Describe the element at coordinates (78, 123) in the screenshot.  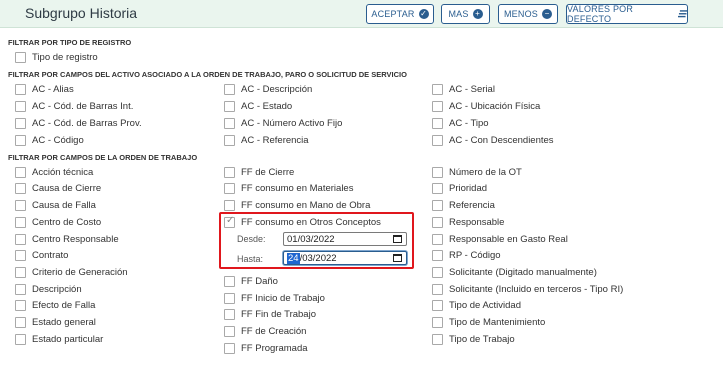
I see `checkbox-item: AC - Cód. de Barras Prov.` at that location.